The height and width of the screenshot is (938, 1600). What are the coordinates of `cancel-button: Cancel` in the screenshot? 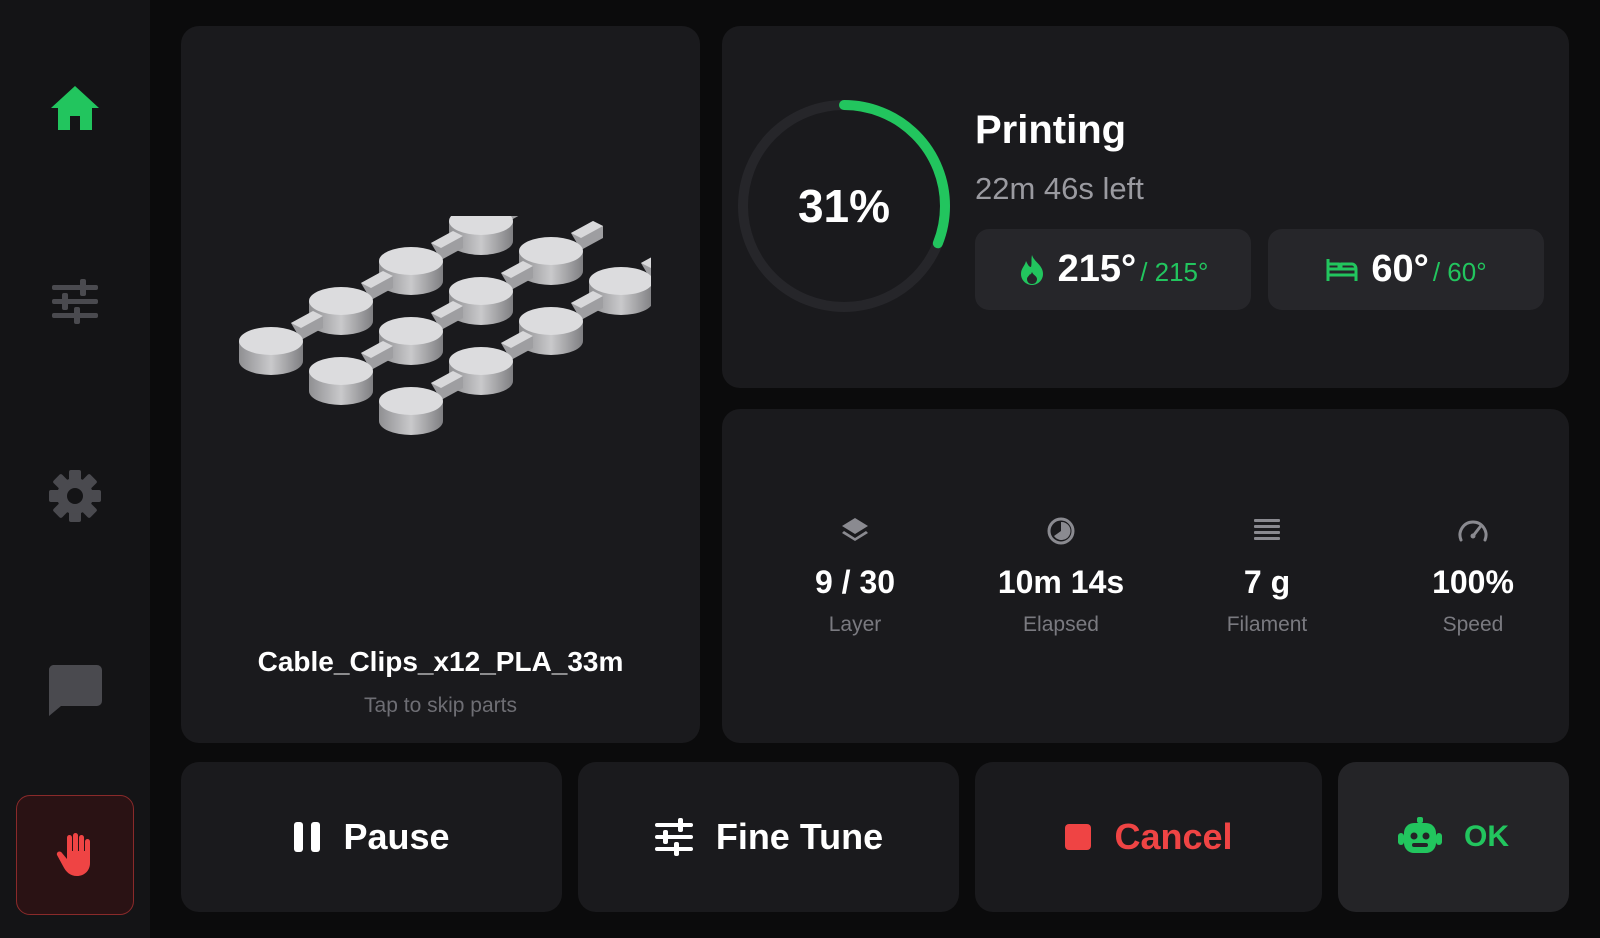 It's located at (1148, 837).